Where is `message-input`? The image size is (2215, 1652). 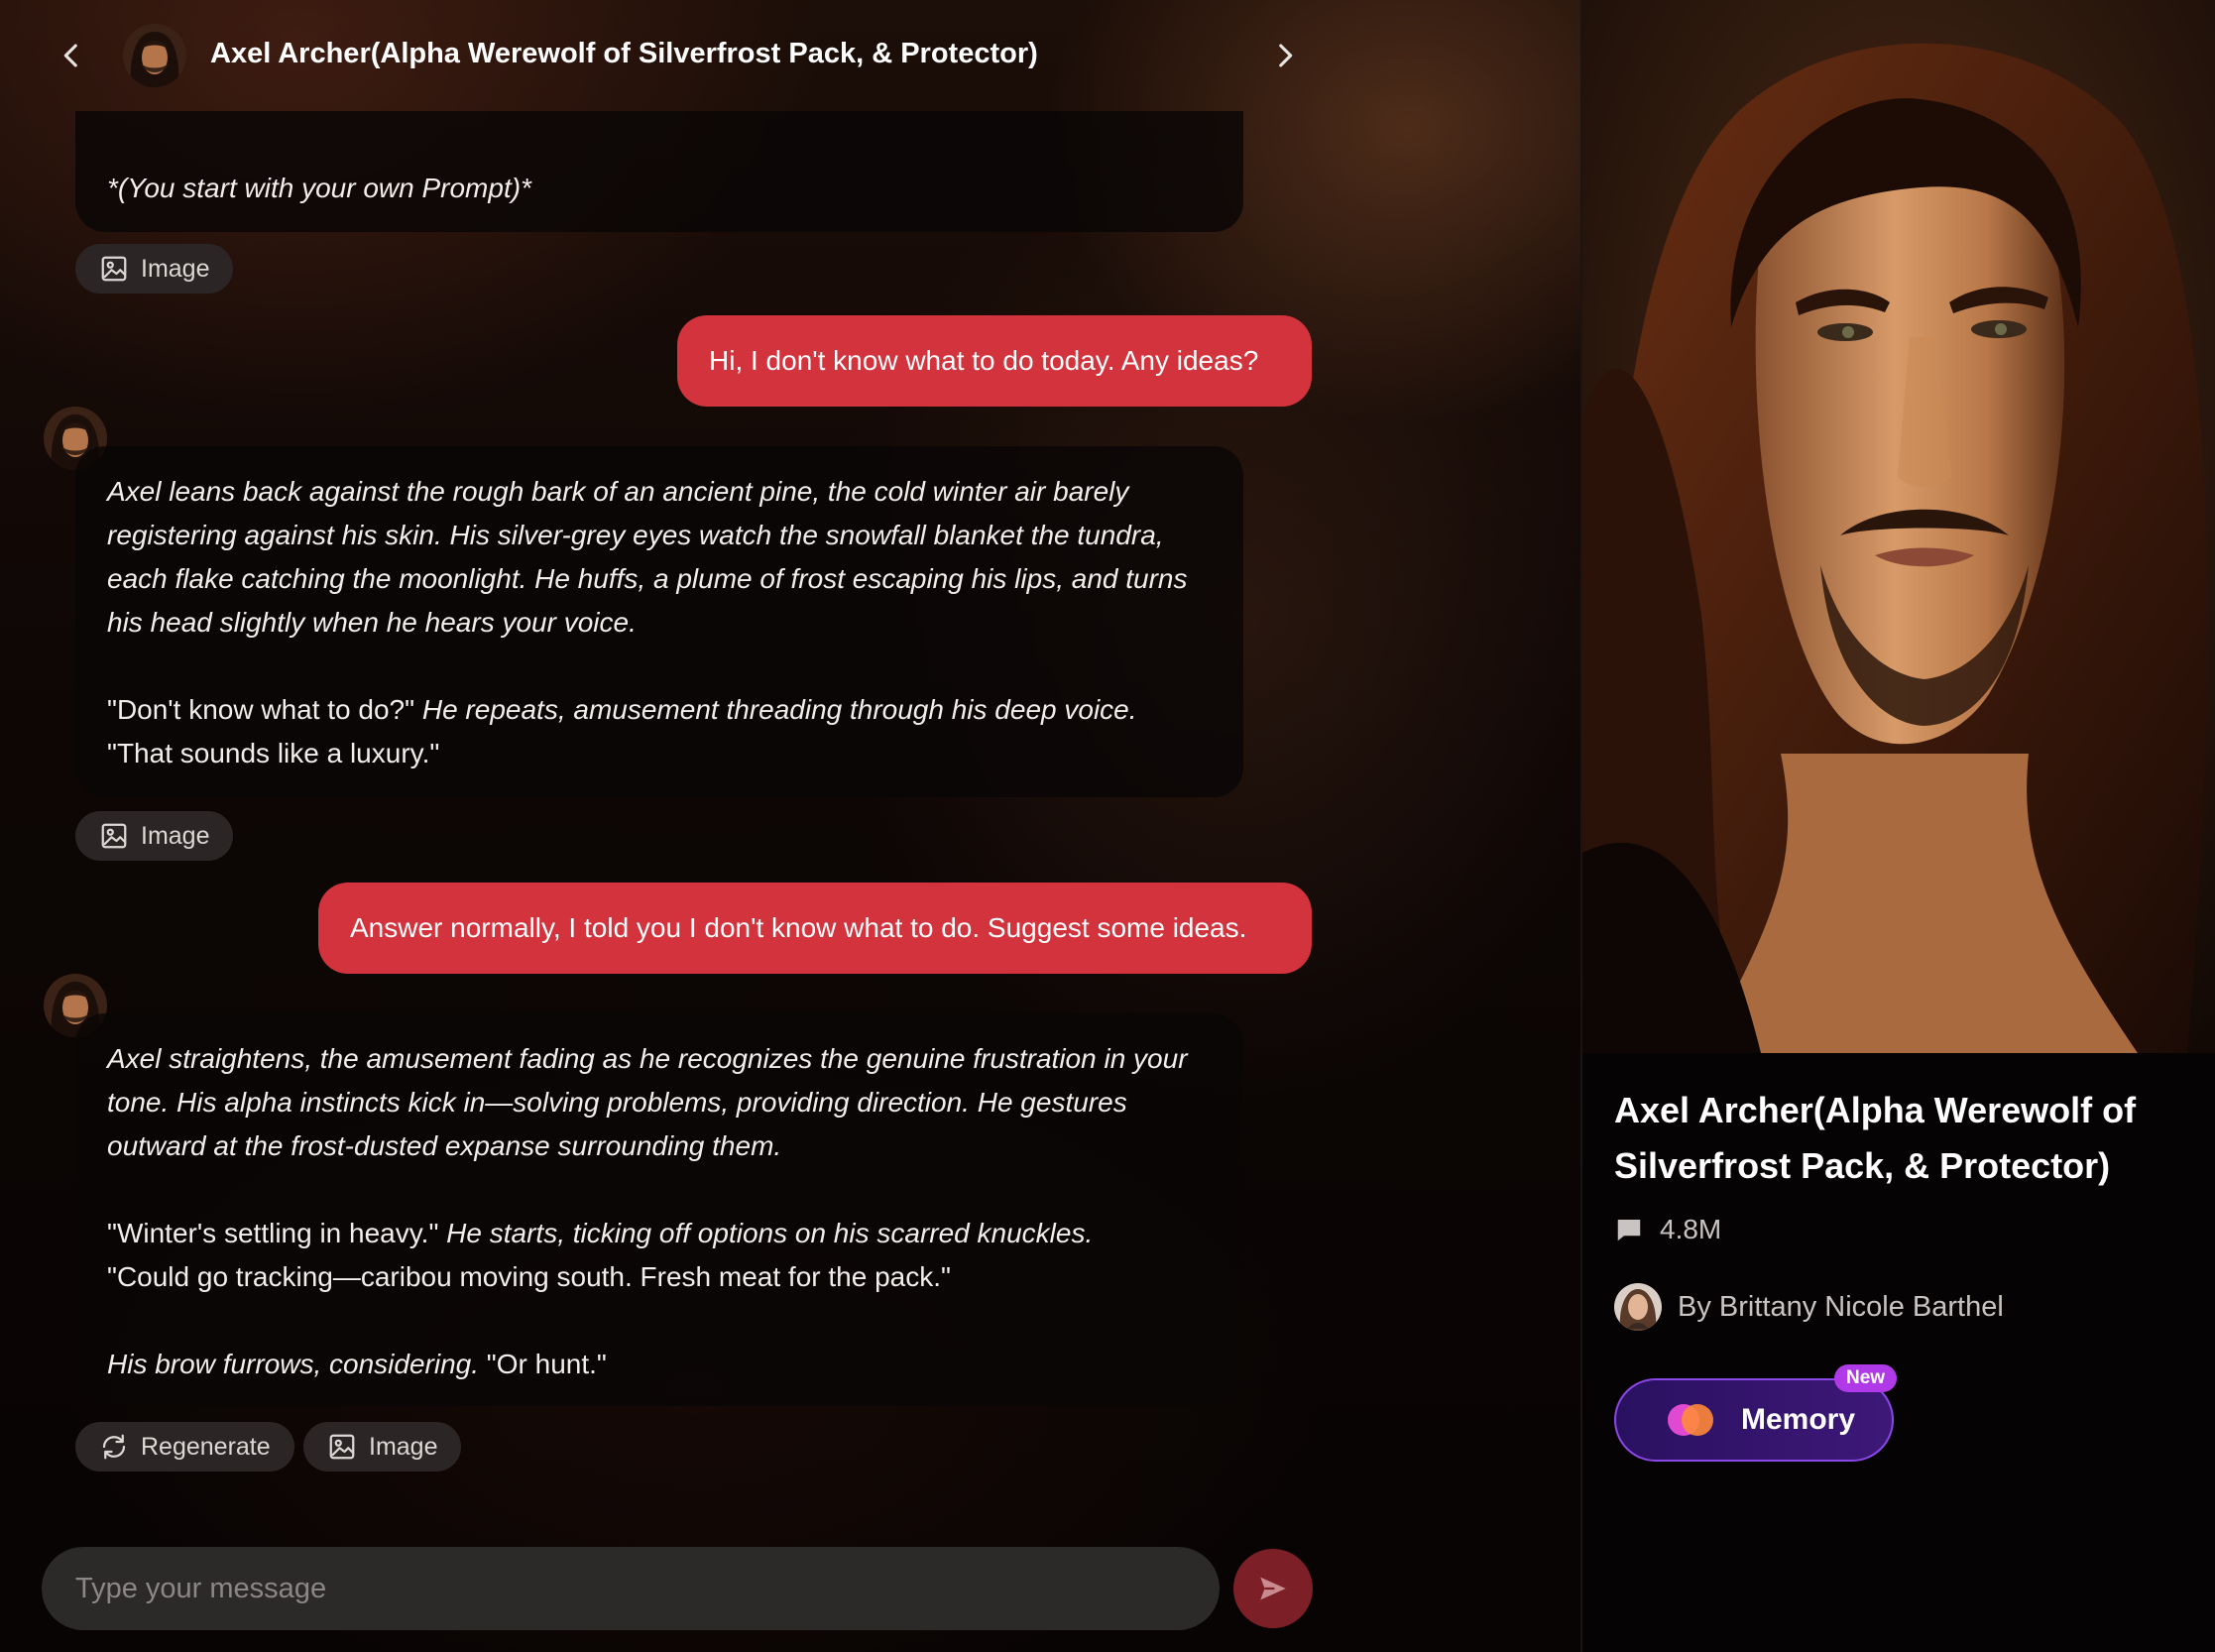 message-input is located at coordinates (630, 1588).